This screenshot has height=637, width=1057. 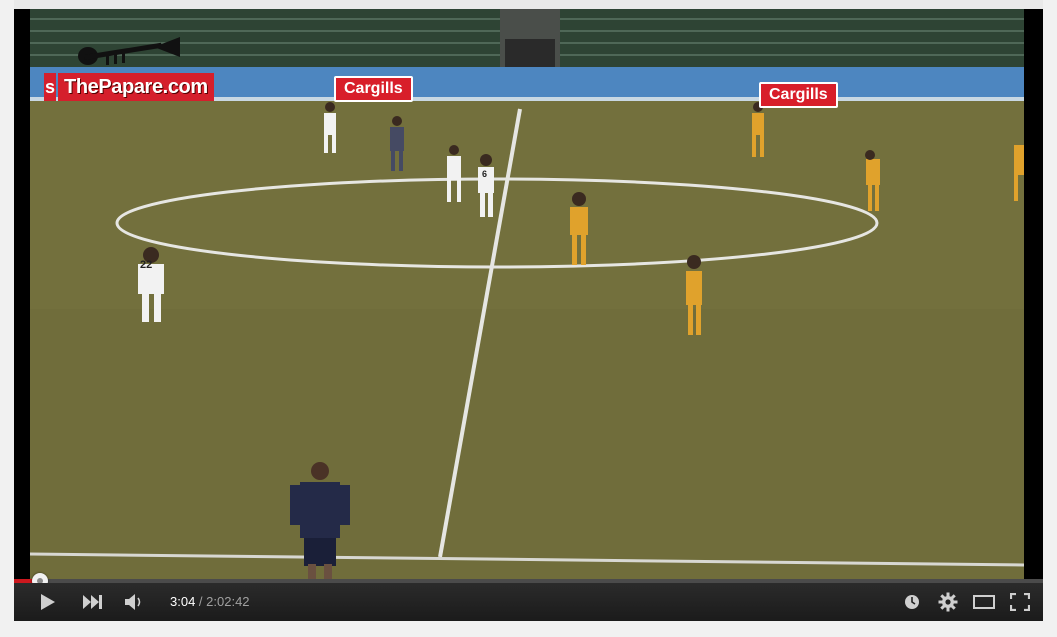 I want to click on channel-watermark: s ThePapare.com, so click(x=143, y=69).